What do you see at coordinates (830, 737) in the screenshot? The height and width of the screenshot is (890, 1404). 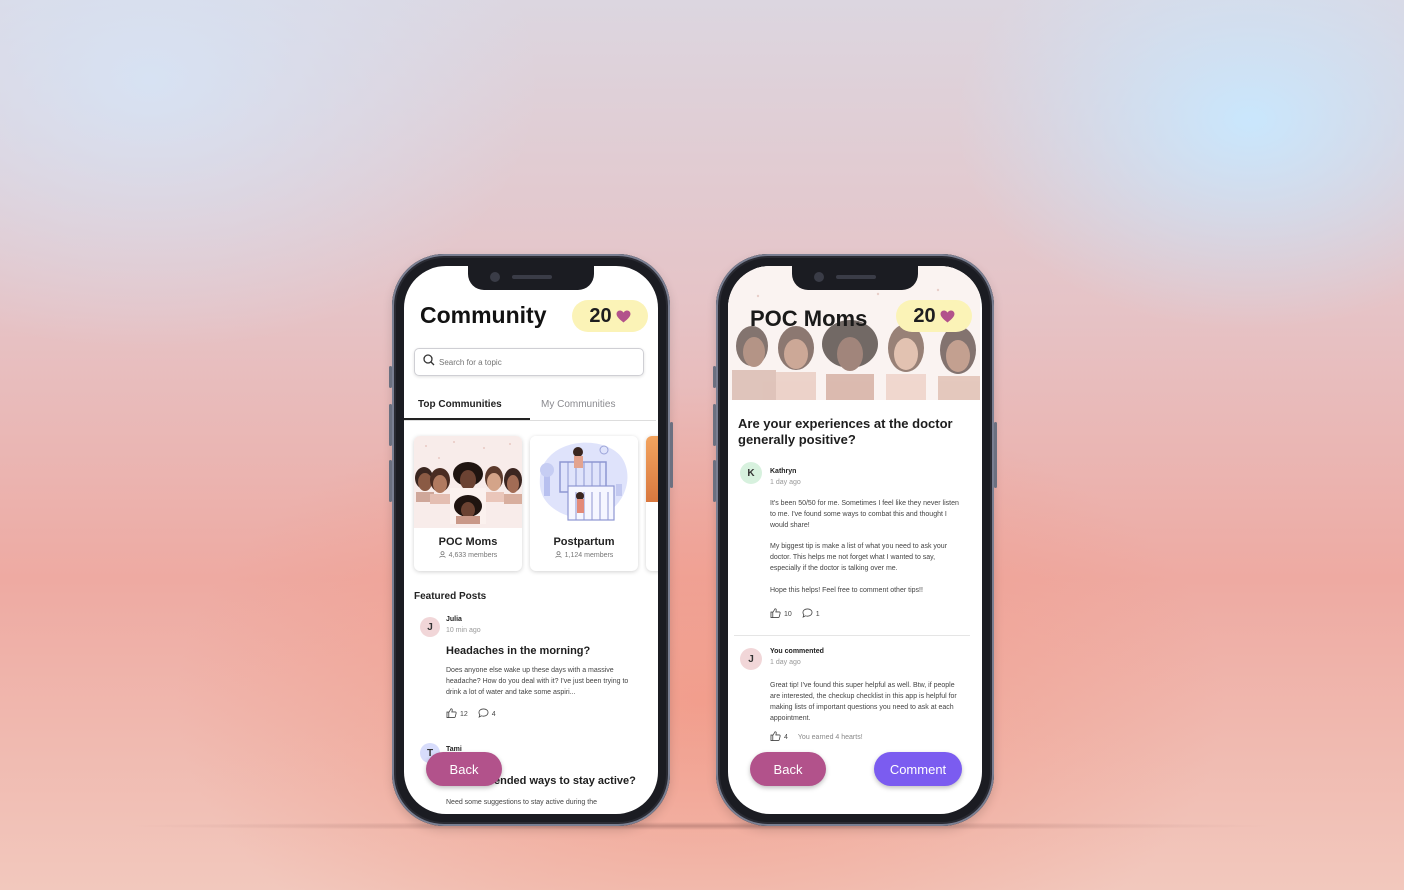 I see `earned-hearts-note: You earned 4 hearts!` at bounding box center [830, 737].